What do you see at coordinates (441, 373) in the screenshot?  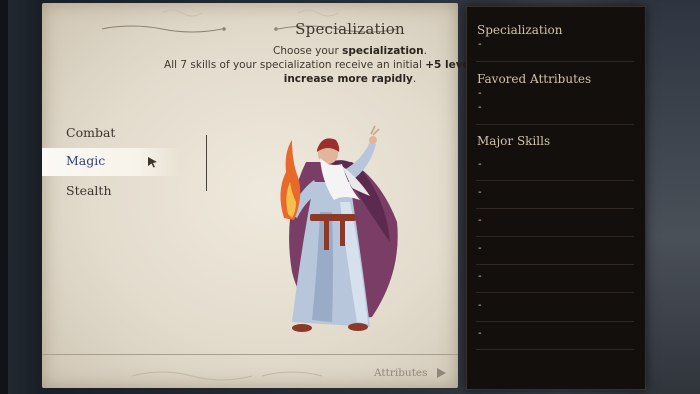 I see `arrow-right-icon` at bounding box center [441, 373].